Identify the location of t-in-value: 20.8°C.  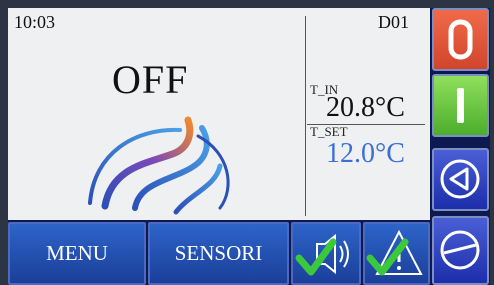
(365, 107).